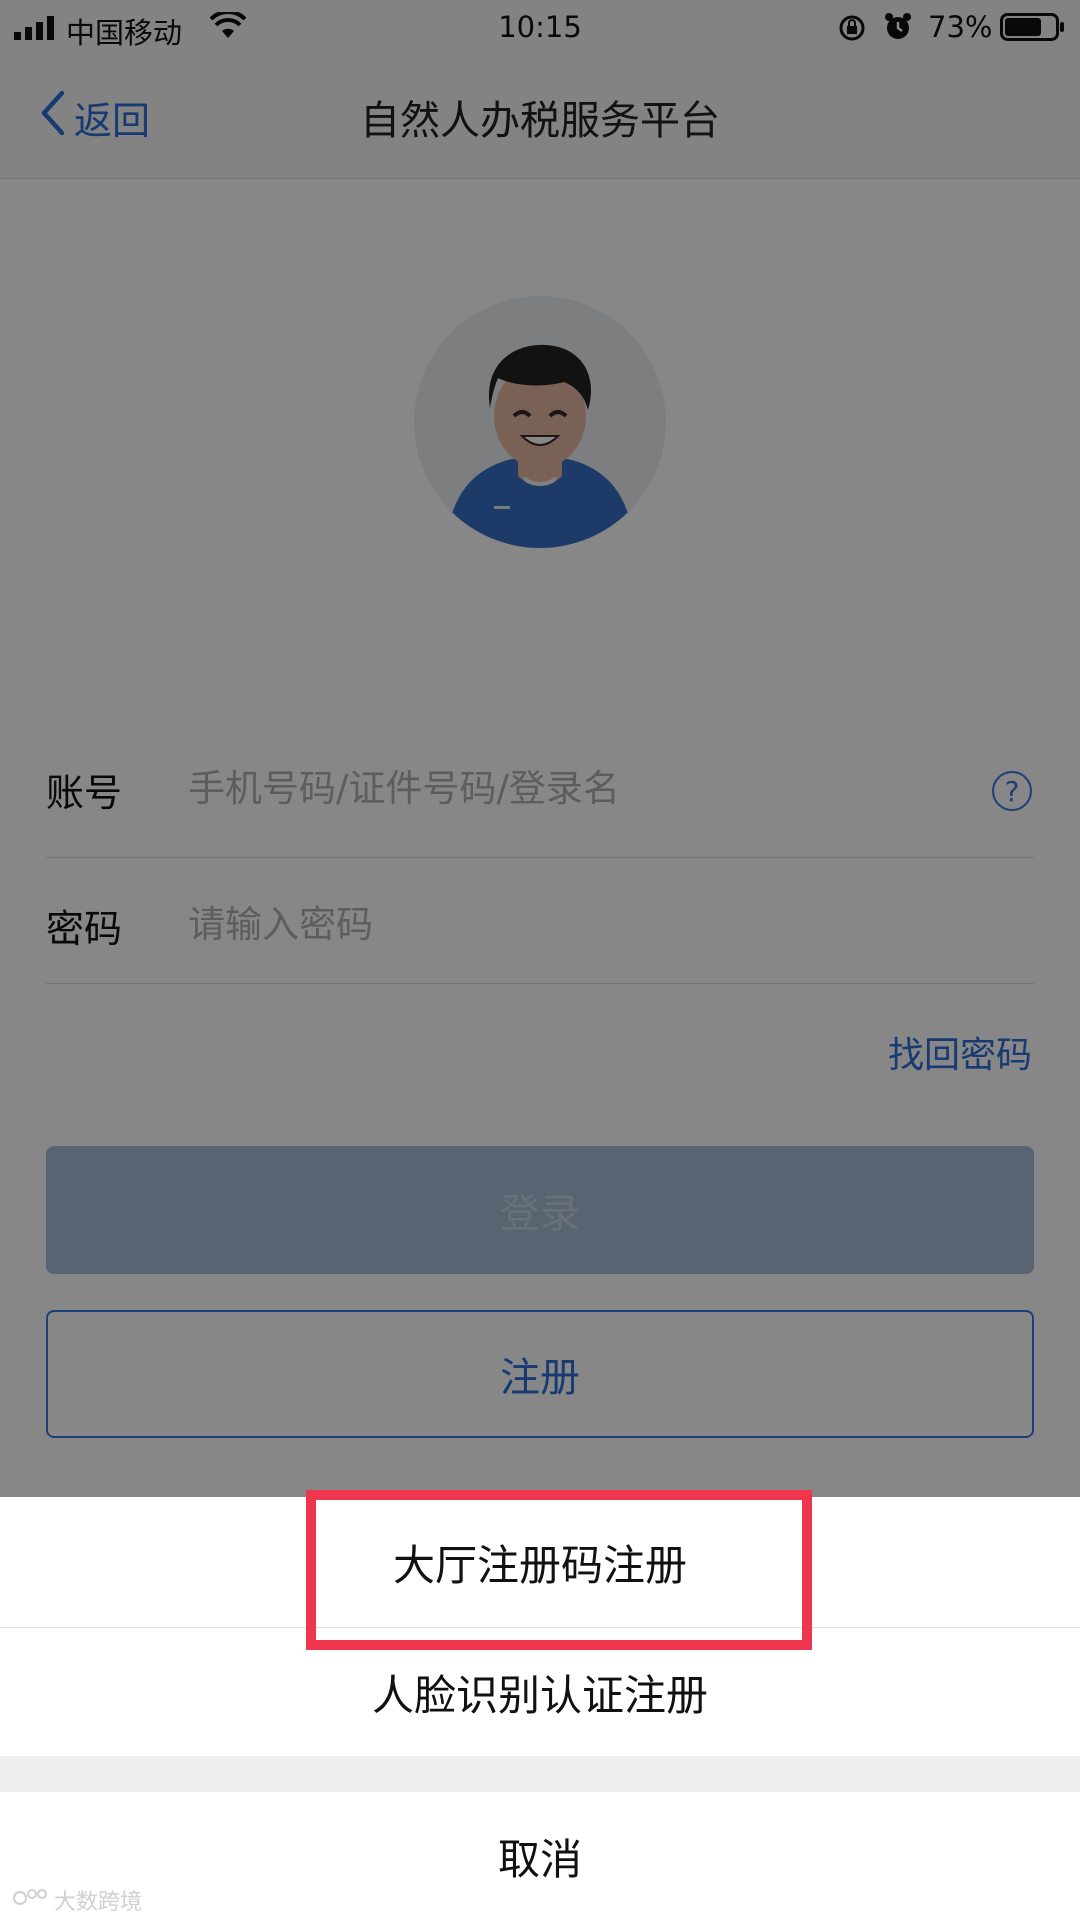  What do you see at coordinates (98, 1902) in the screenshot?
I see `watermark-text: 大数跨境` at bounding box center [98, 1902].